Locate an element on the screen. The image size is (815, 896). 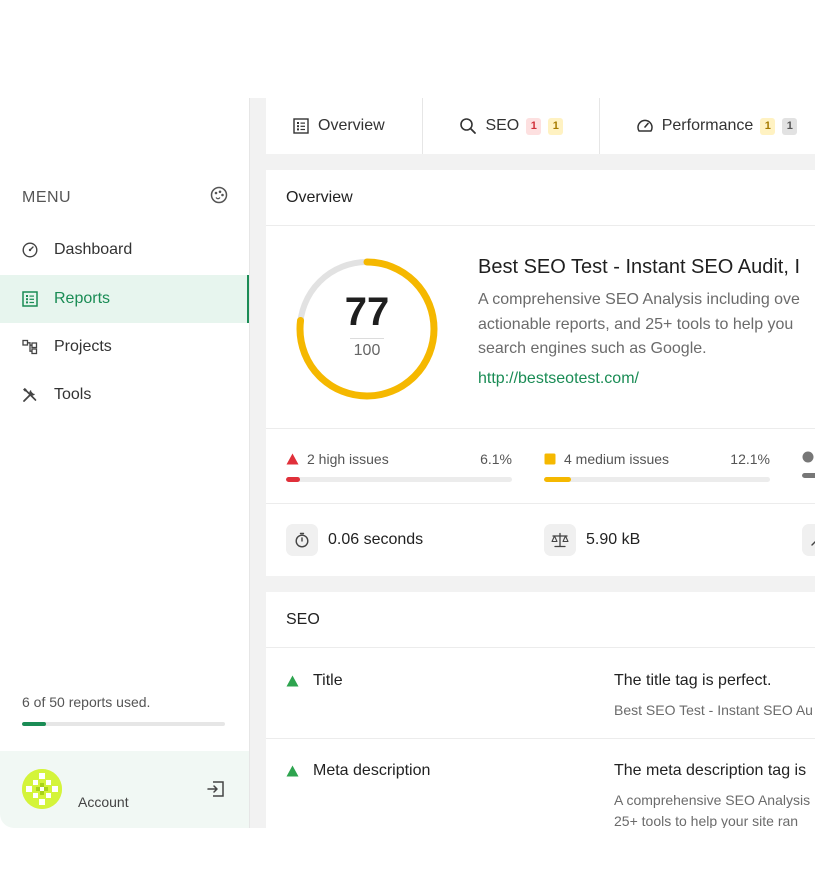
sidebar-item-label: Reports is located at coordinates (82, 298).